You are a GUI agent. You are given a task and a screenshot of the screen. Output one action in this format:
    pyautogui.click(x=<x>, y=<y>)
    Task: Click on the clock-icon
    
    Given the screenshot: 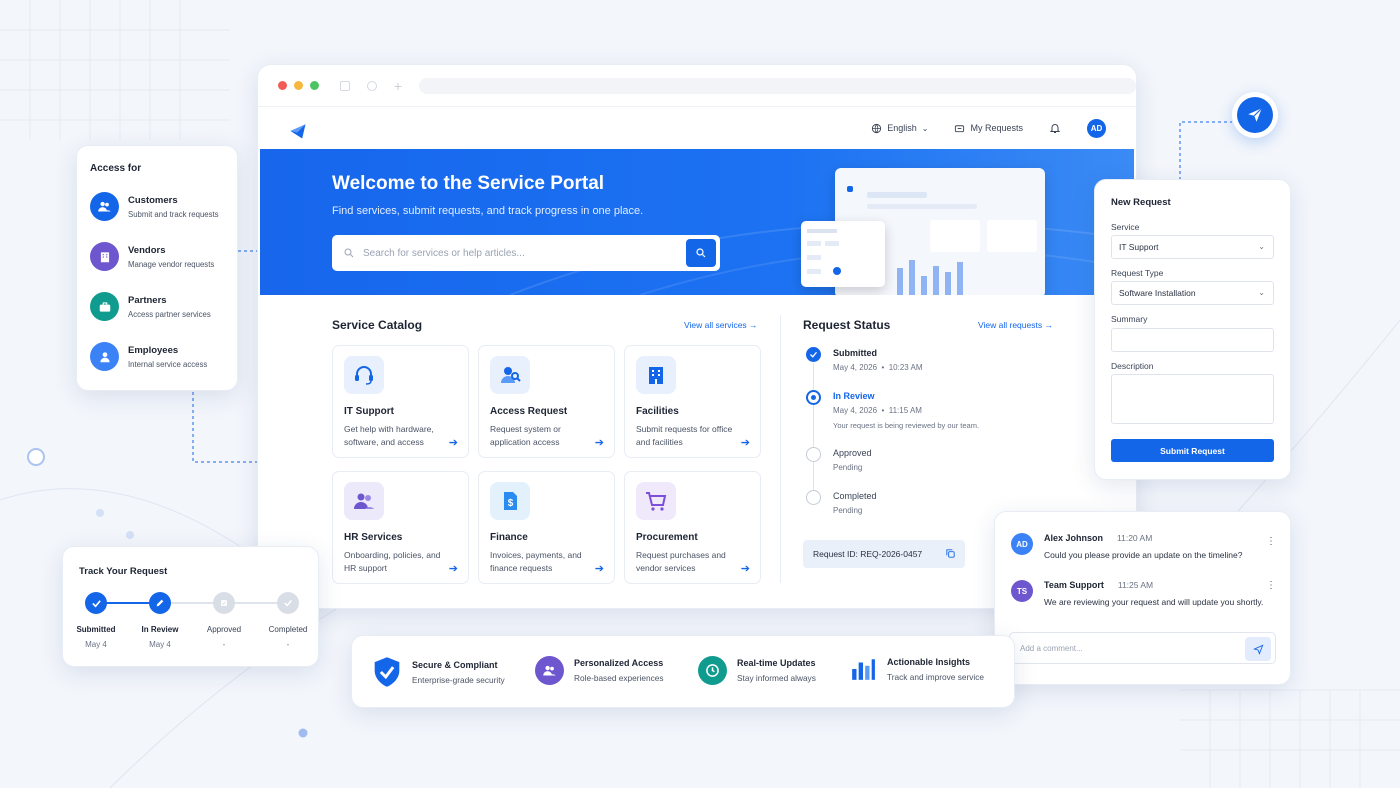 What is the action you would take?
    pyautogui.click(x=712, y=670)
    